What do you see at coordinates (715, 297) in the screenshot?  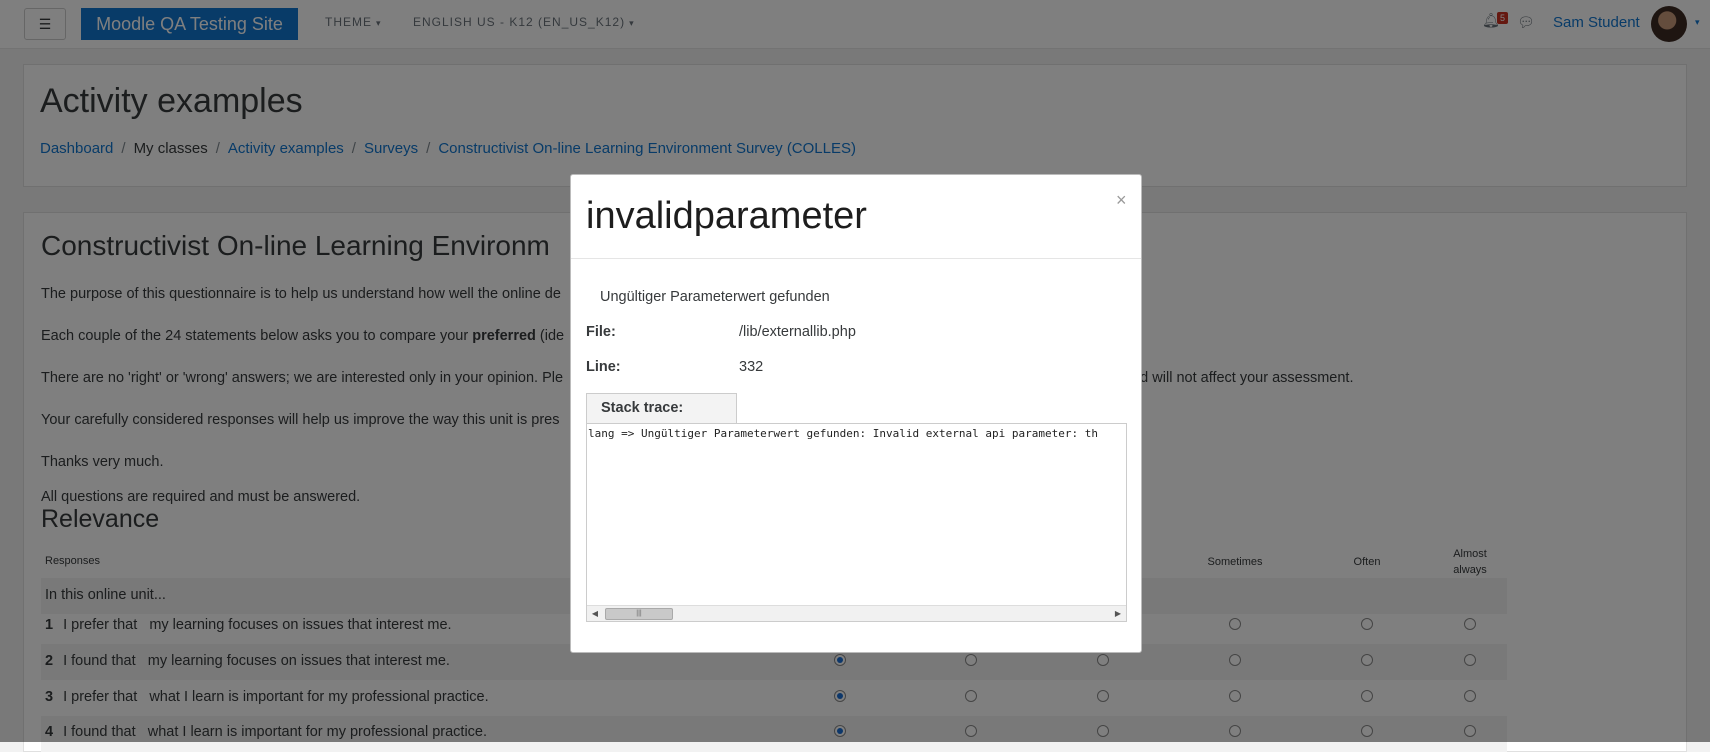 I see `error-message: Ungültiger Parameterwert gefunden` at bounding box center [715, 297].